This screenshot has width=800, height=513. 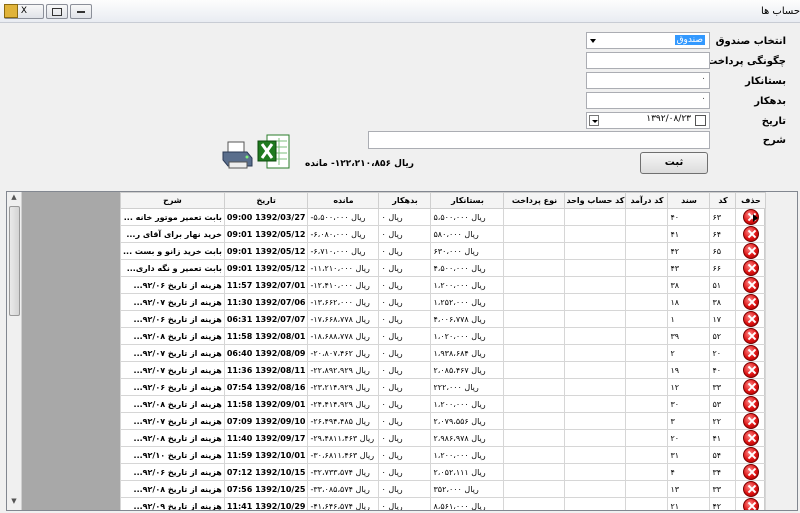 I want to click on document-cell: ۳۸, so click(x=689, y=285).